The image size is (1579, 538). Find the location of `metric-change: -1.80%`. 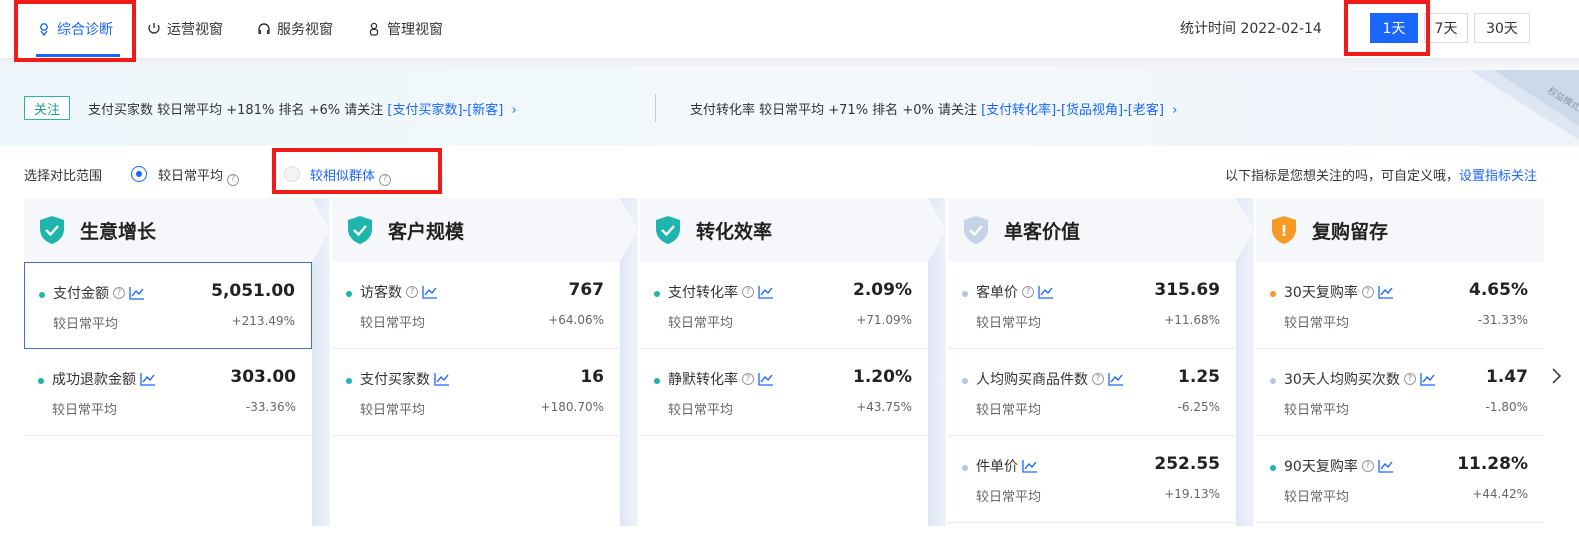

metric-change: -1.80% is located at coordinates (1506, 407).